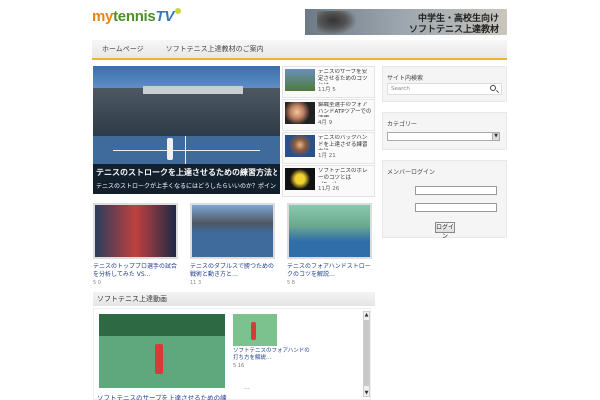  What do you see at coordinates (196, 283) in the screenshot?
I see `post-meta: 11 3` at bounding box center [196, 283].